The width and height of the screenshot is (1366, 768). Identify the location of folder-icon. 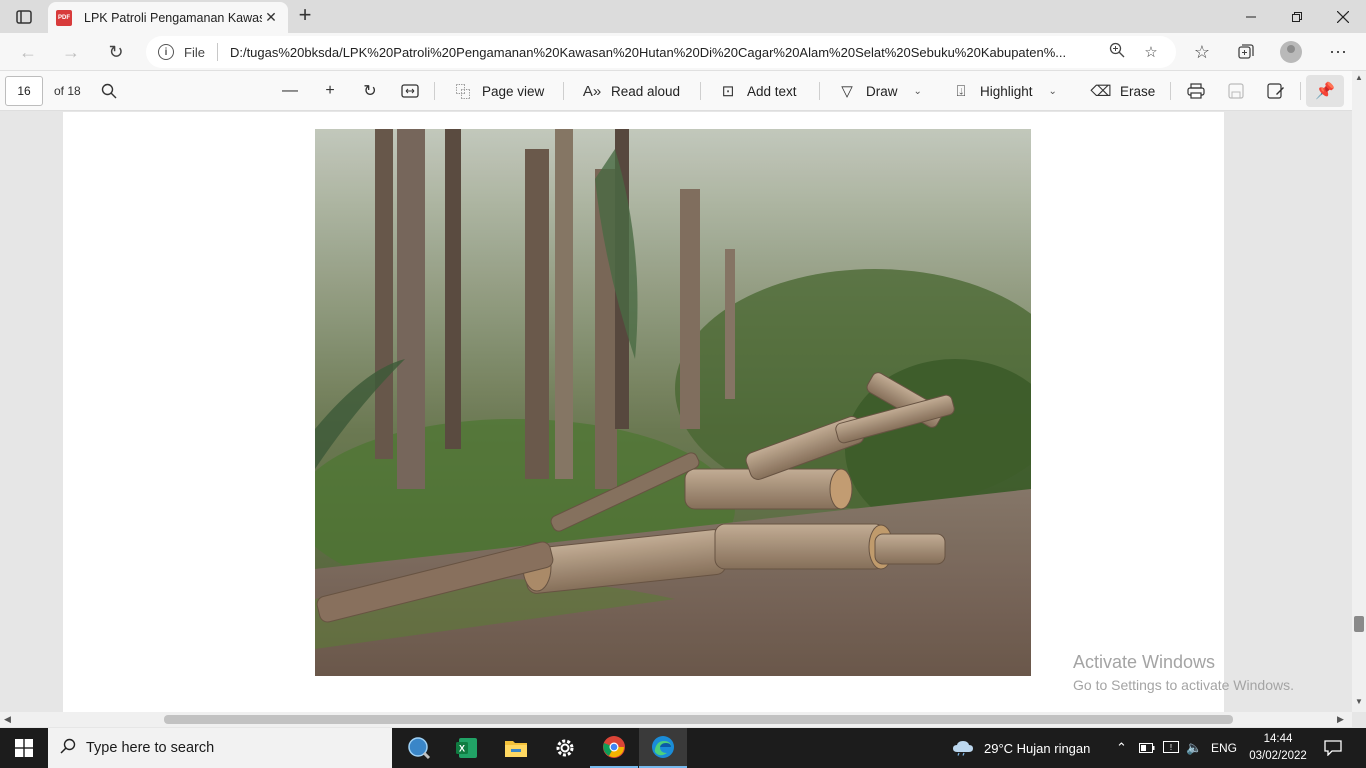
(516, 749).